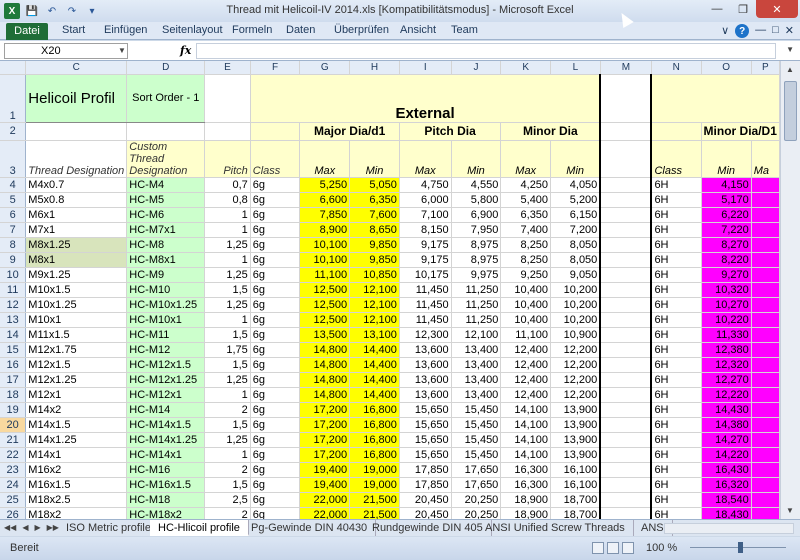  What do you see at coordinates (66, 51) in the screenshot?
I see `name-box: X20` at bounding box center [66, 51].